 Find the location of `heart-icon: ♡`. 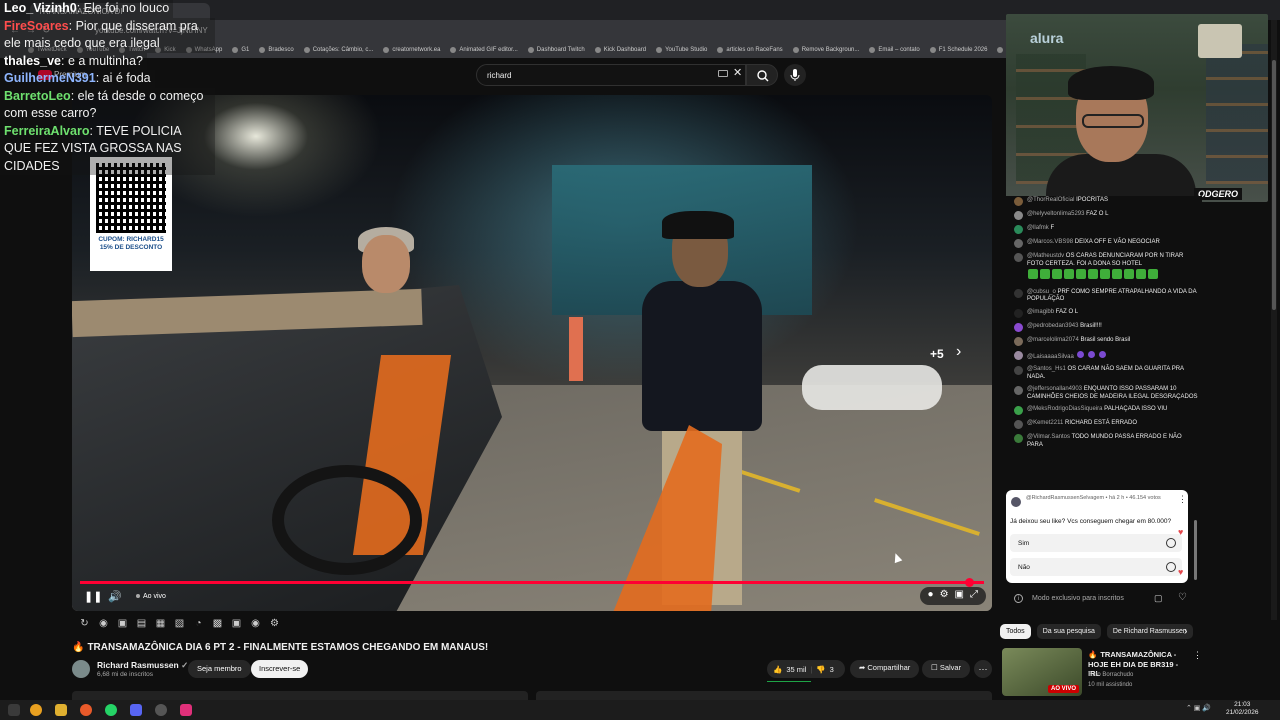

heart-icon: ♡ is located at coordinates (1182, 597).